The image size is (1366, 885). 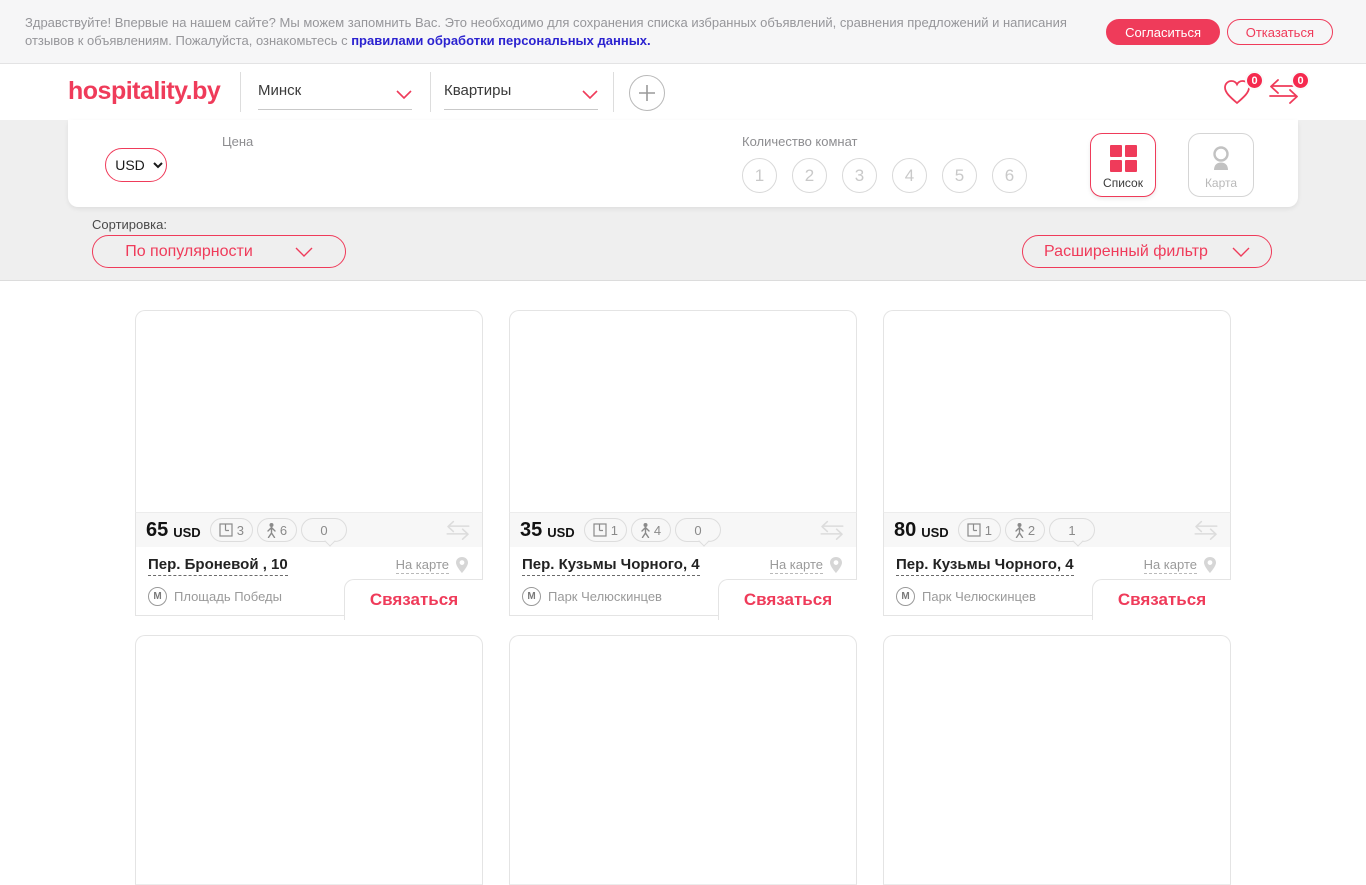 What do you see at coordinates (136, 165) in the screenshot?
I see `currency-select: USD` at bounding box center [136, 165].